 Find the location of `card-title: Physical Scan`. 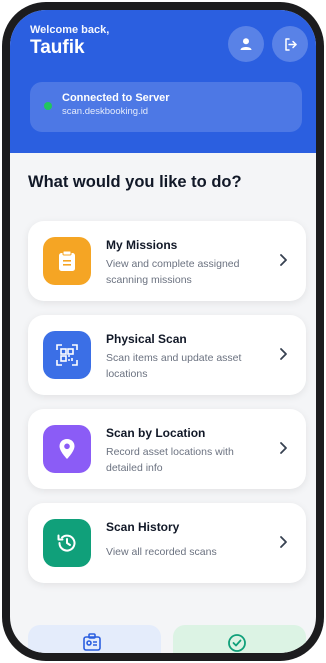

card-title: Physical Scan is located at coordinates (146, 339).